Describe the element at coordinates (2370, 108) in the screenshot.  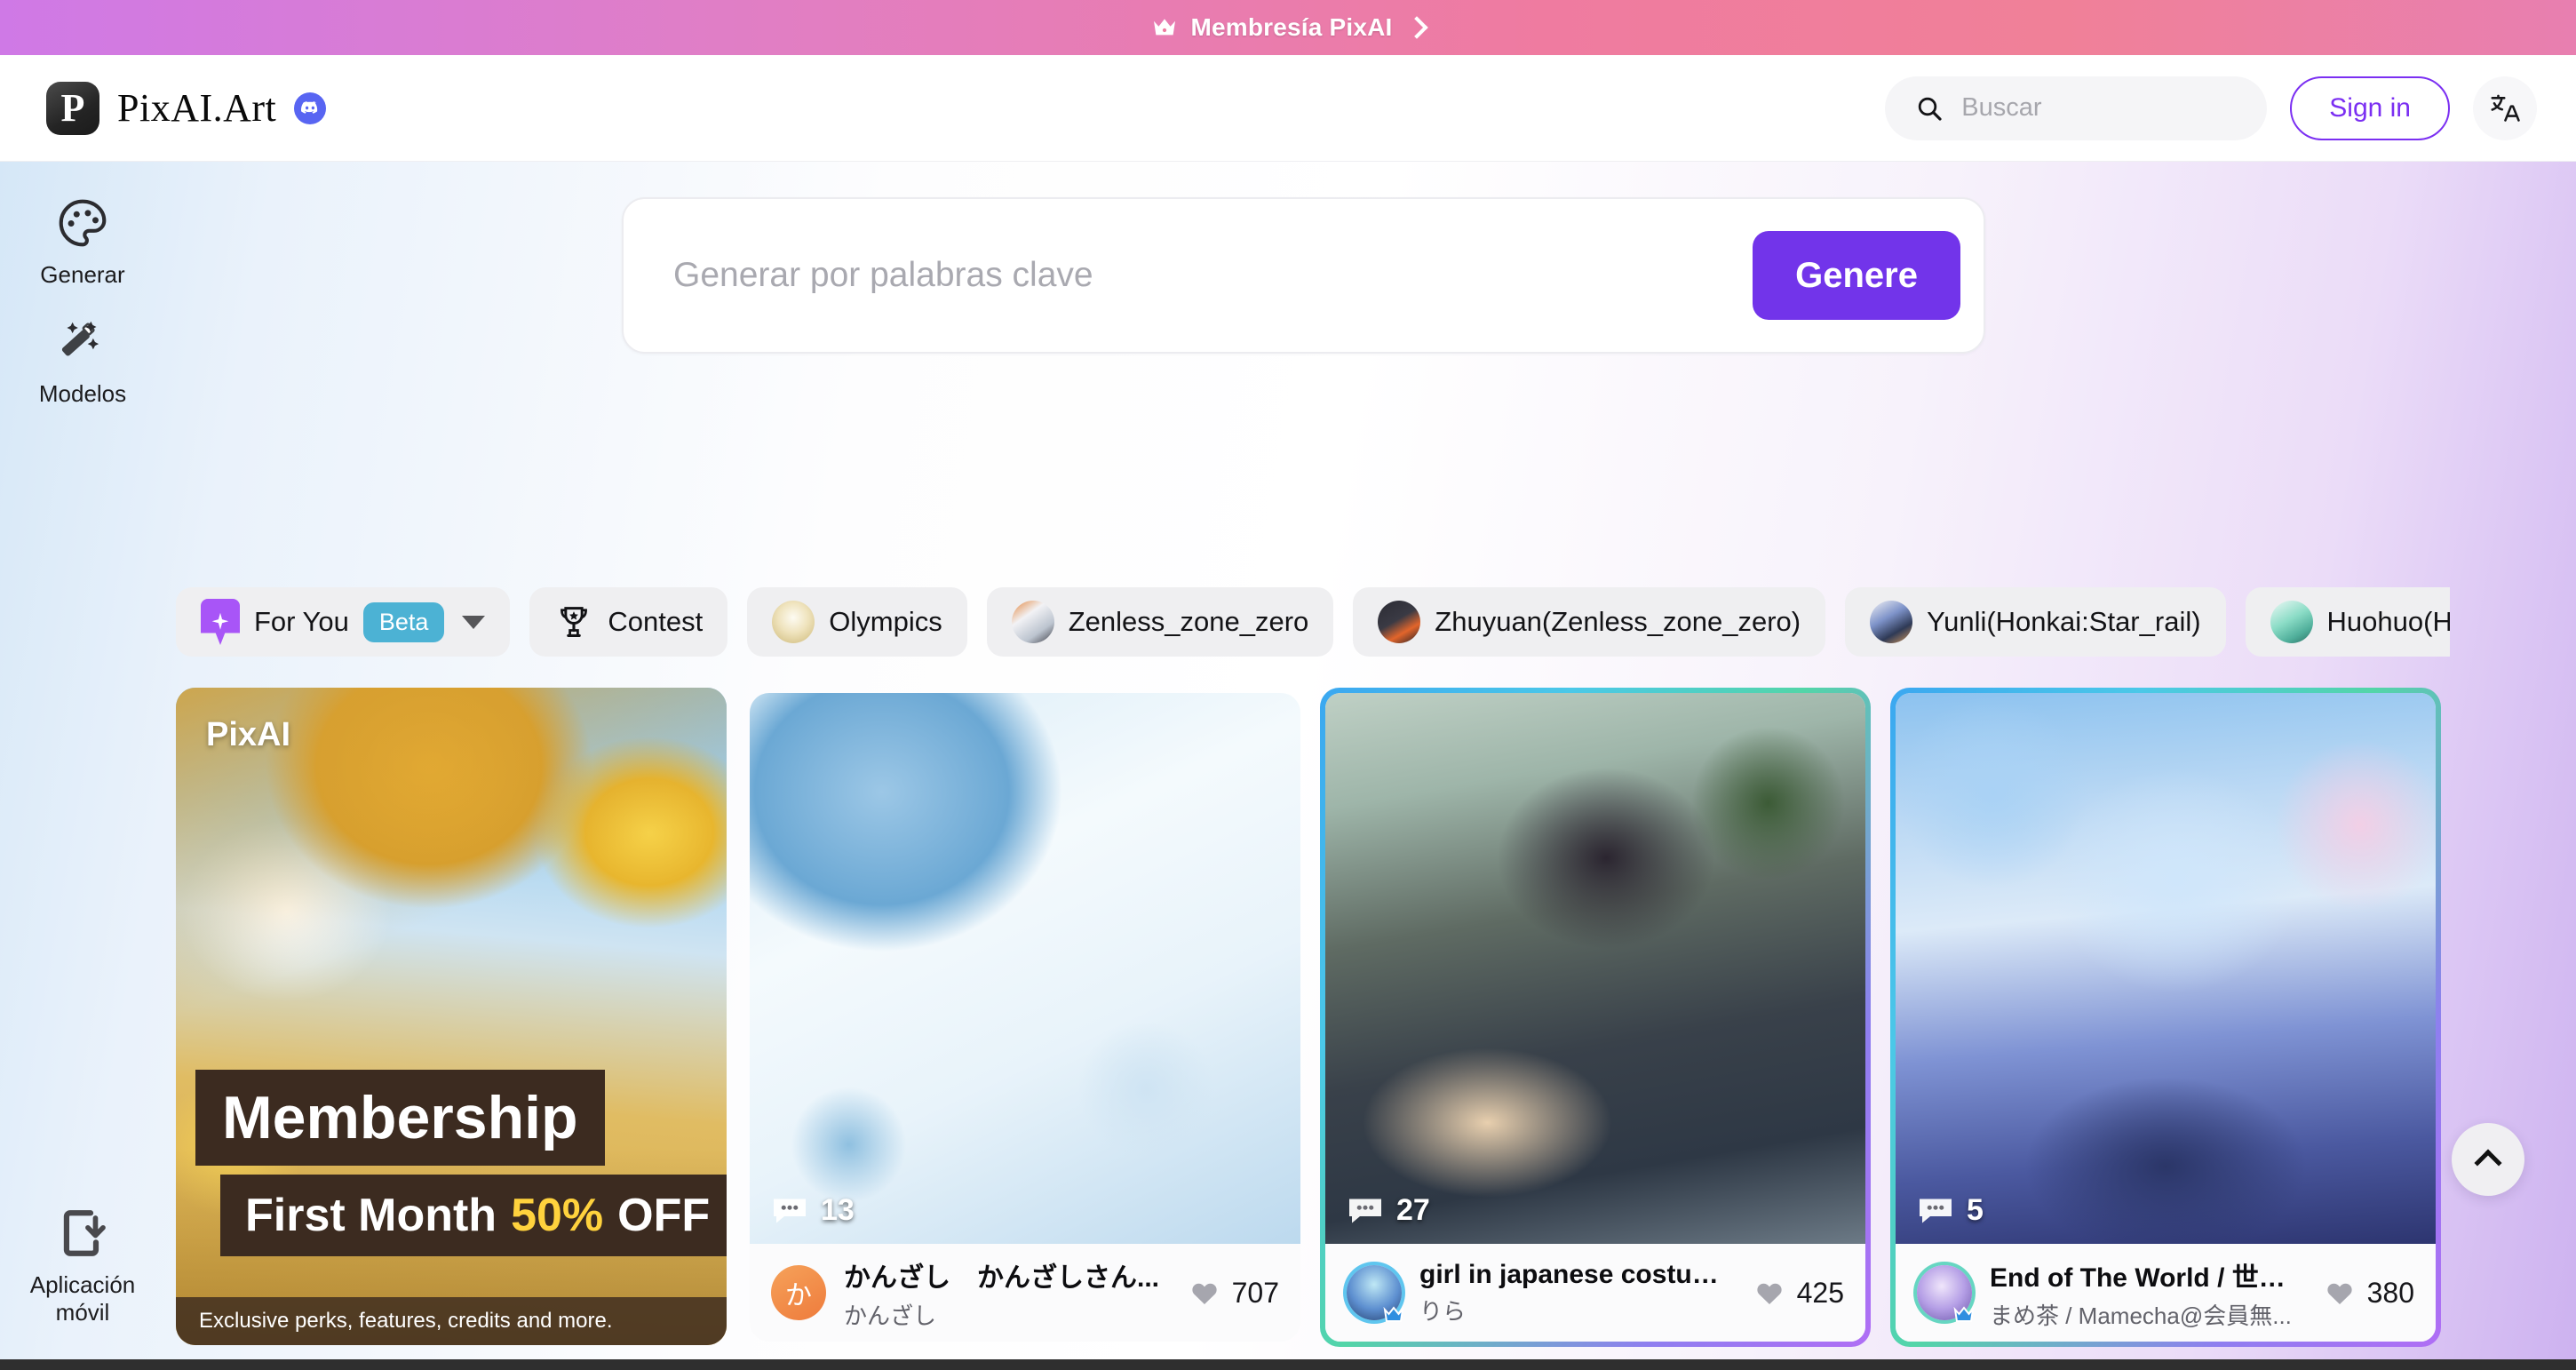
I see `sign-in-button: Sign in` at that location.